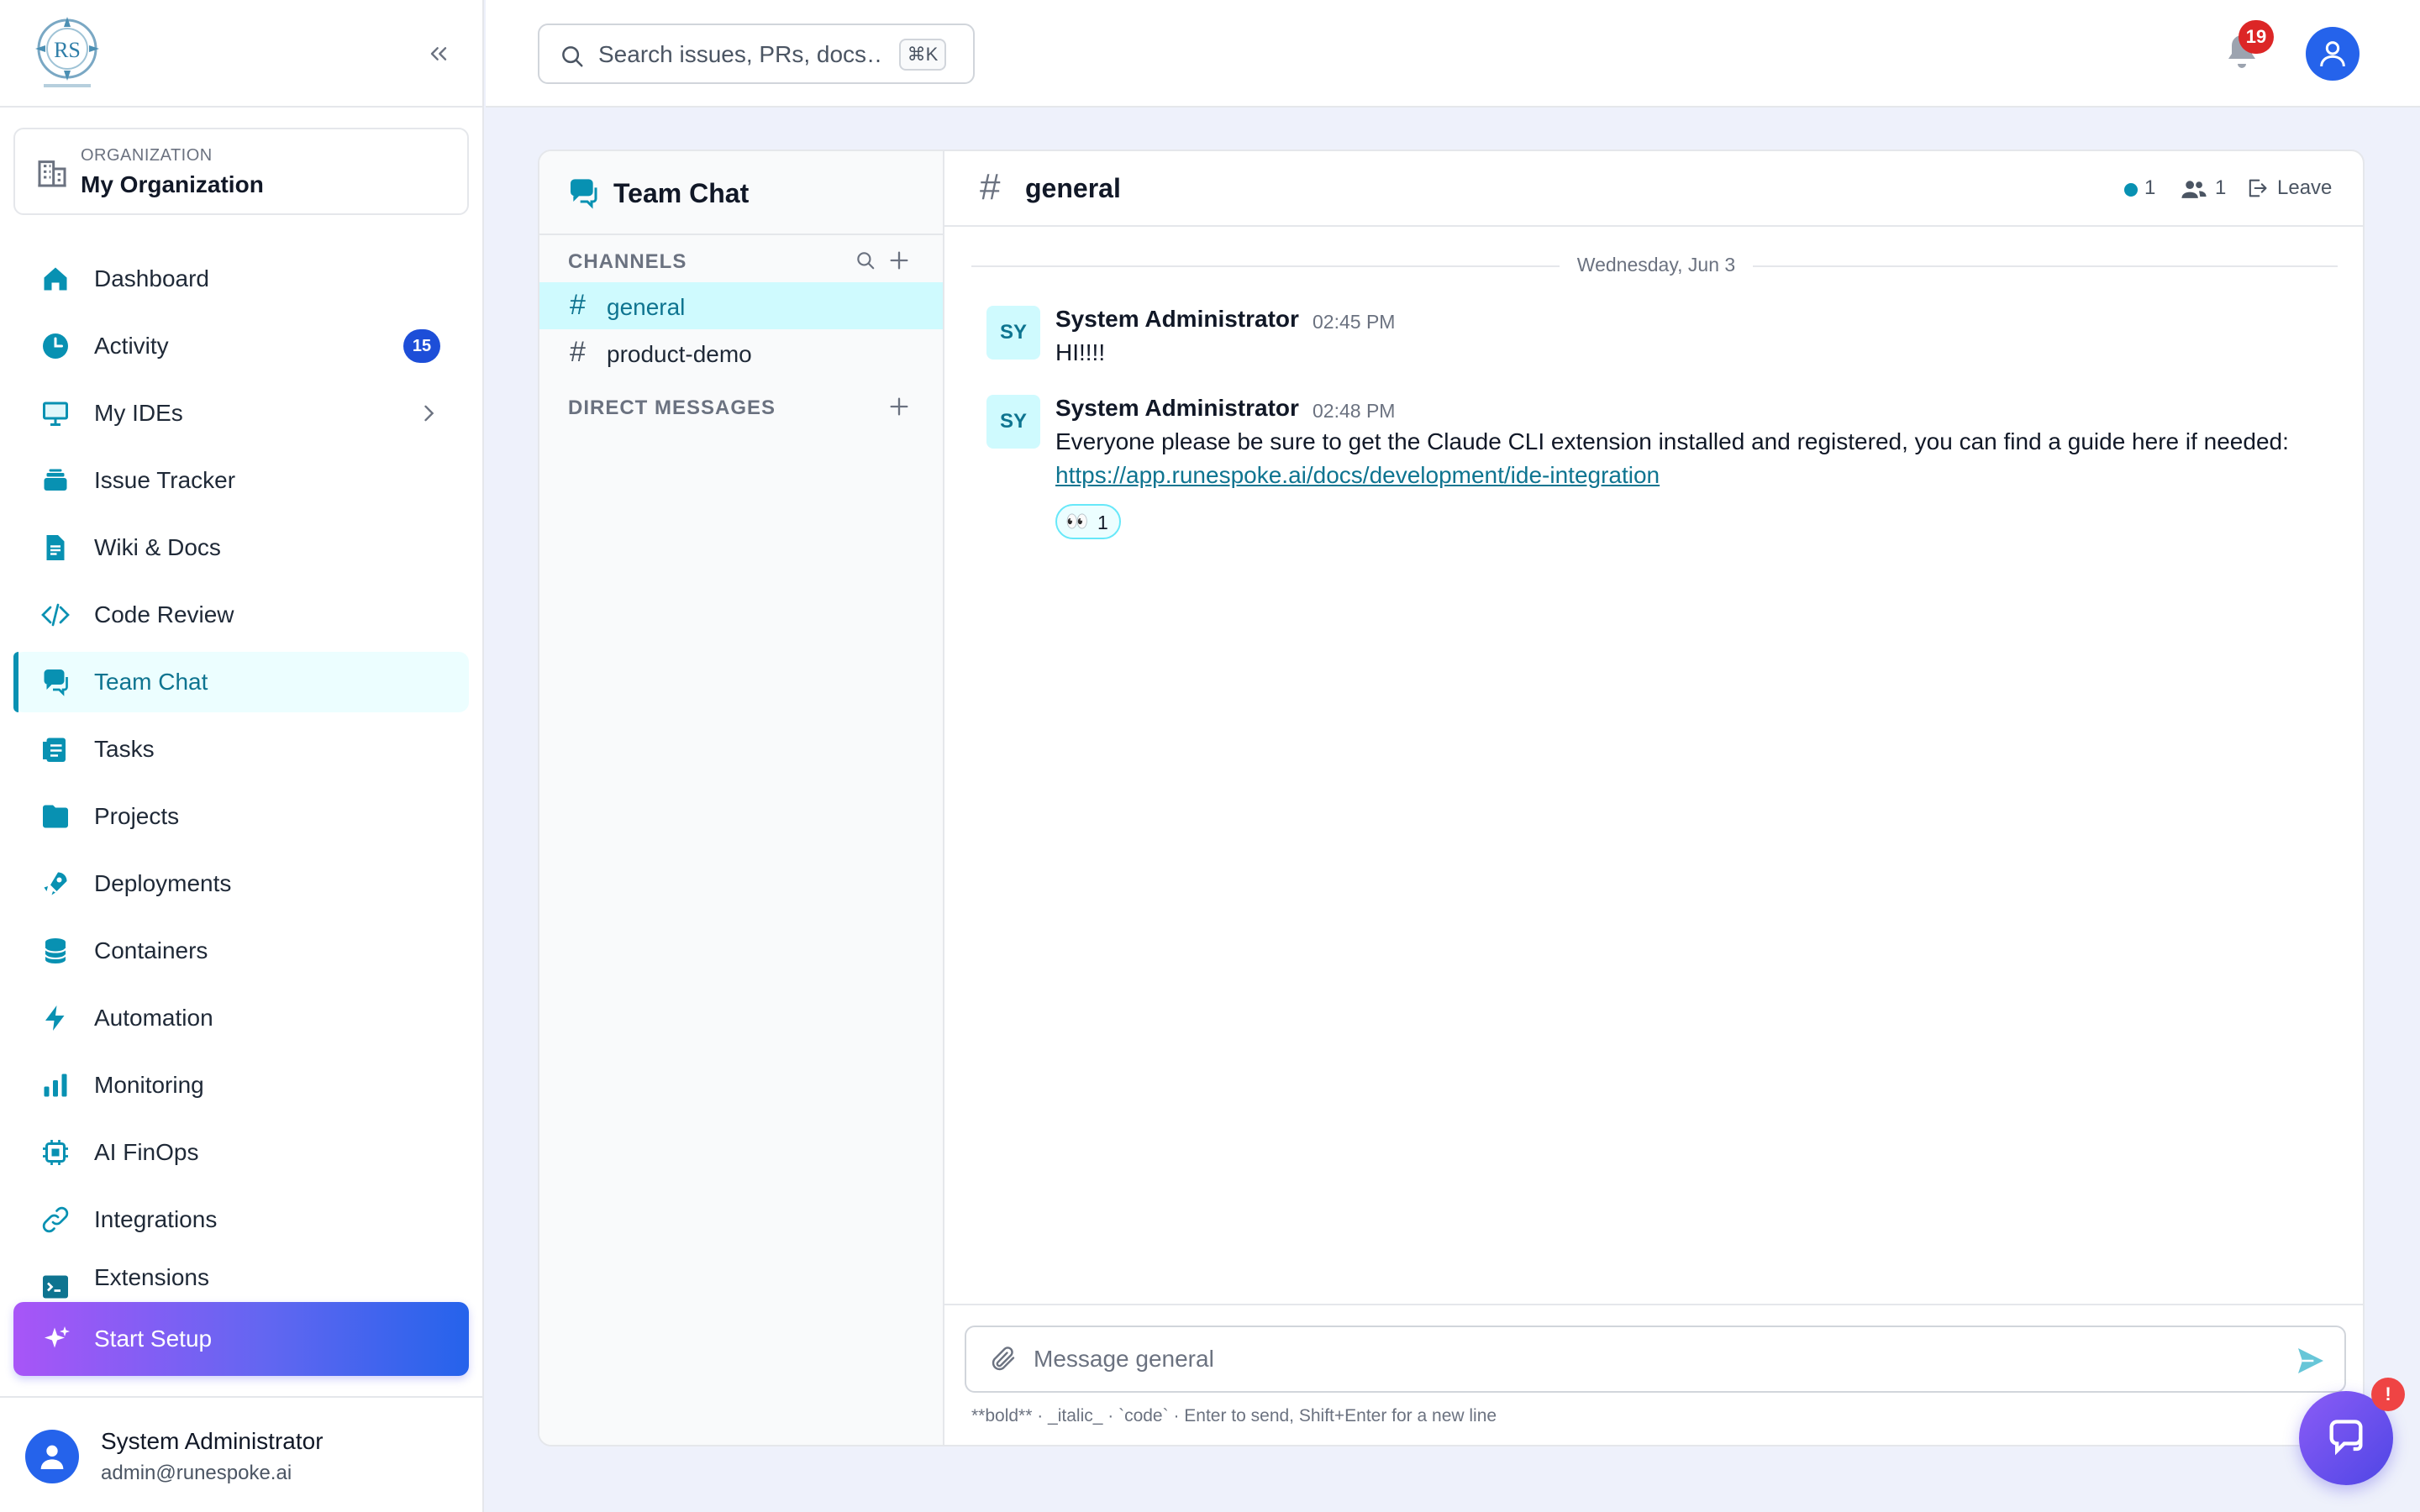 The image size is (2420, 1512). Describe the element at coordinates (2194, 189) in the screenshot. I see `users-icon` at that location.